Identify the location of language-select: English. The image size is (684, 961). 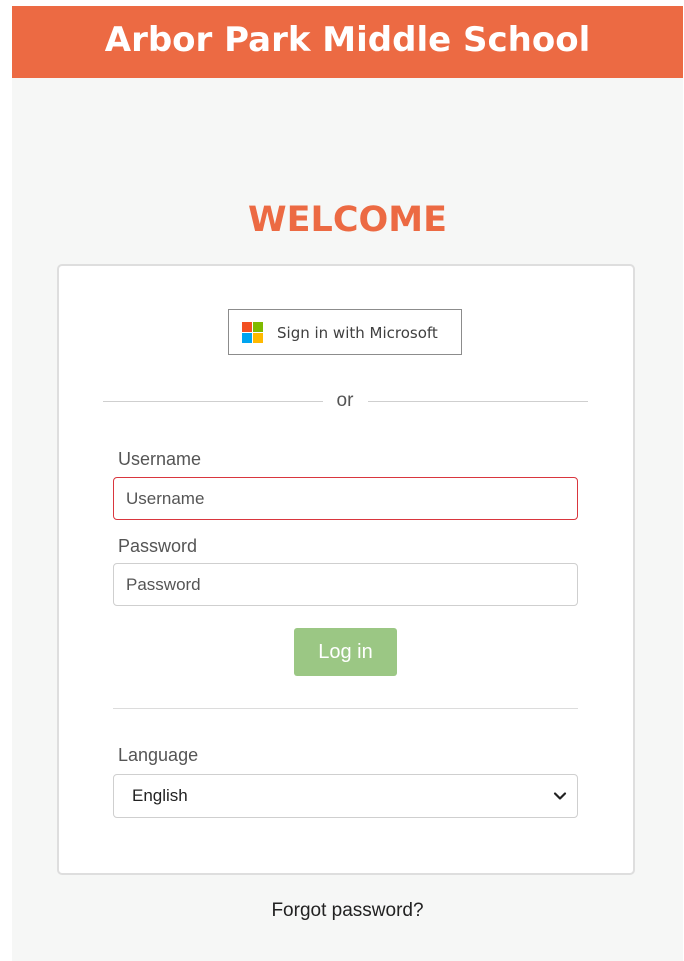
(345, 796).